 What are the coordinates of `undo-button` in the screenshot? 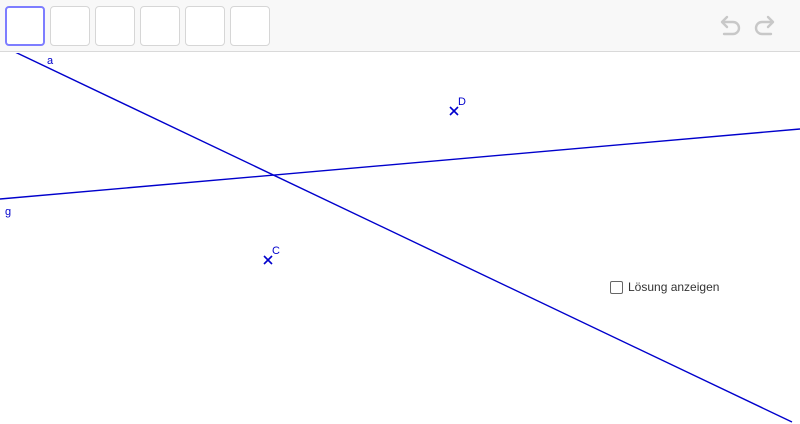 It's located at (729, 27).